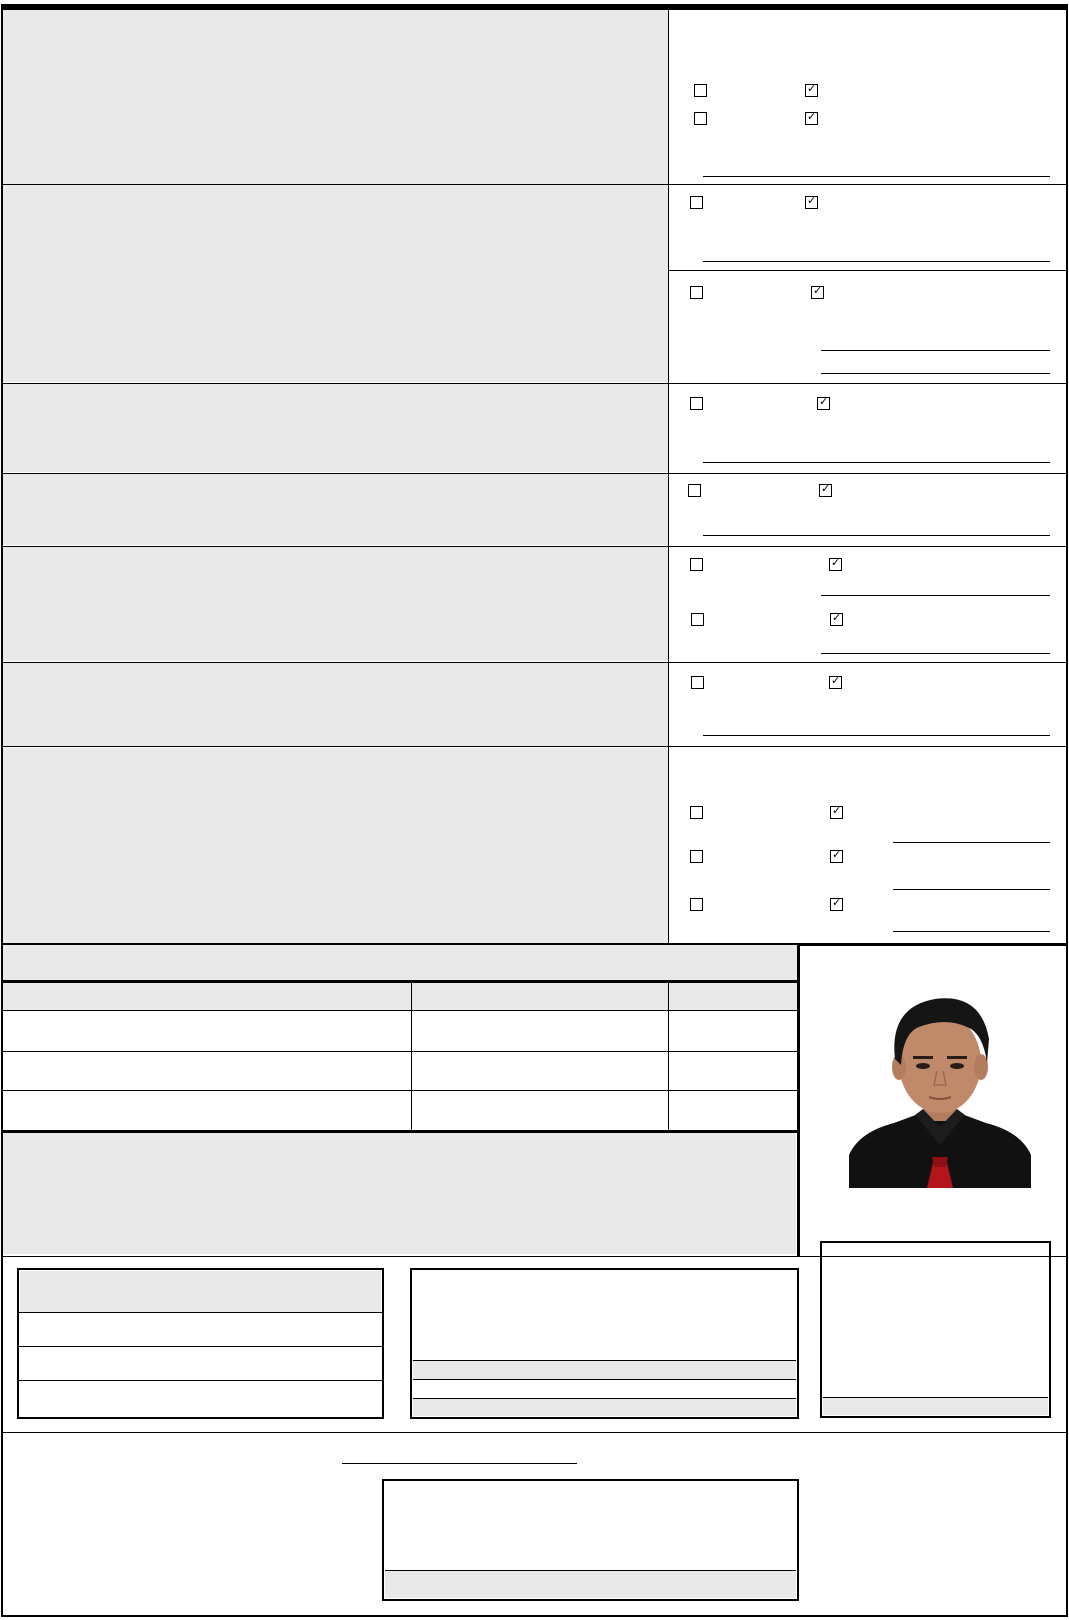 The image size is (1069, 1620). What do you see at coordinates (604, 1389) in the screenshot?
I see `date-accomplished-field` at bounding box center [604, 1389].